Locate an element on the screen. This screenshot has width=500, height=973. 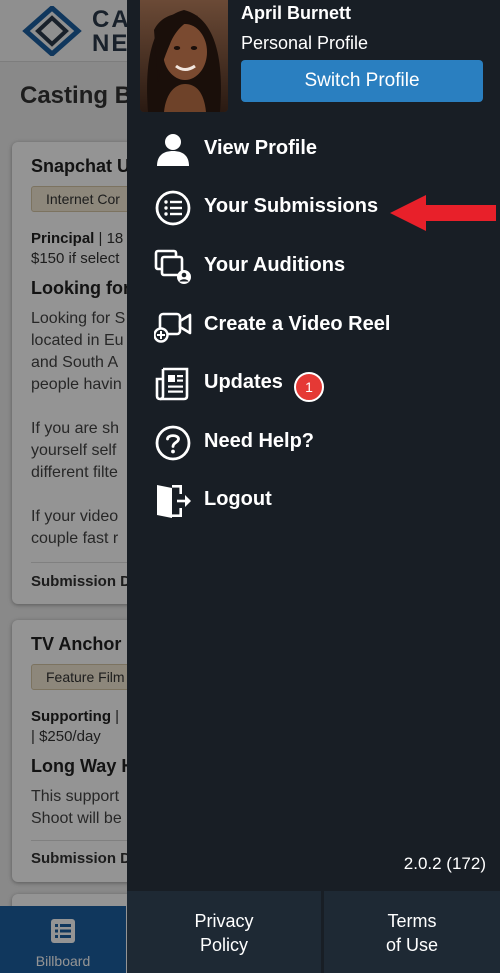
logout-icon is located at coordinates (174, 501).